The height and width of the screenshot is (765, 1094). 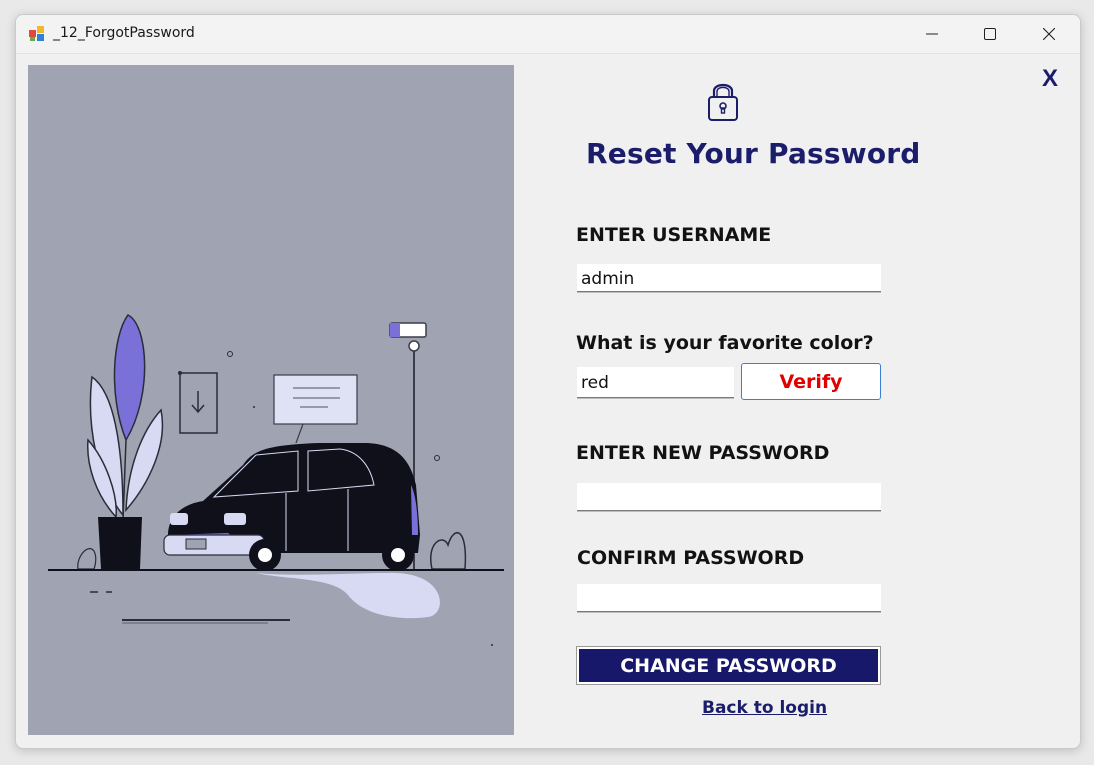 I want to click on confirm-password-label: CONFIRM PASSWORD, so click(x=691, y=558).